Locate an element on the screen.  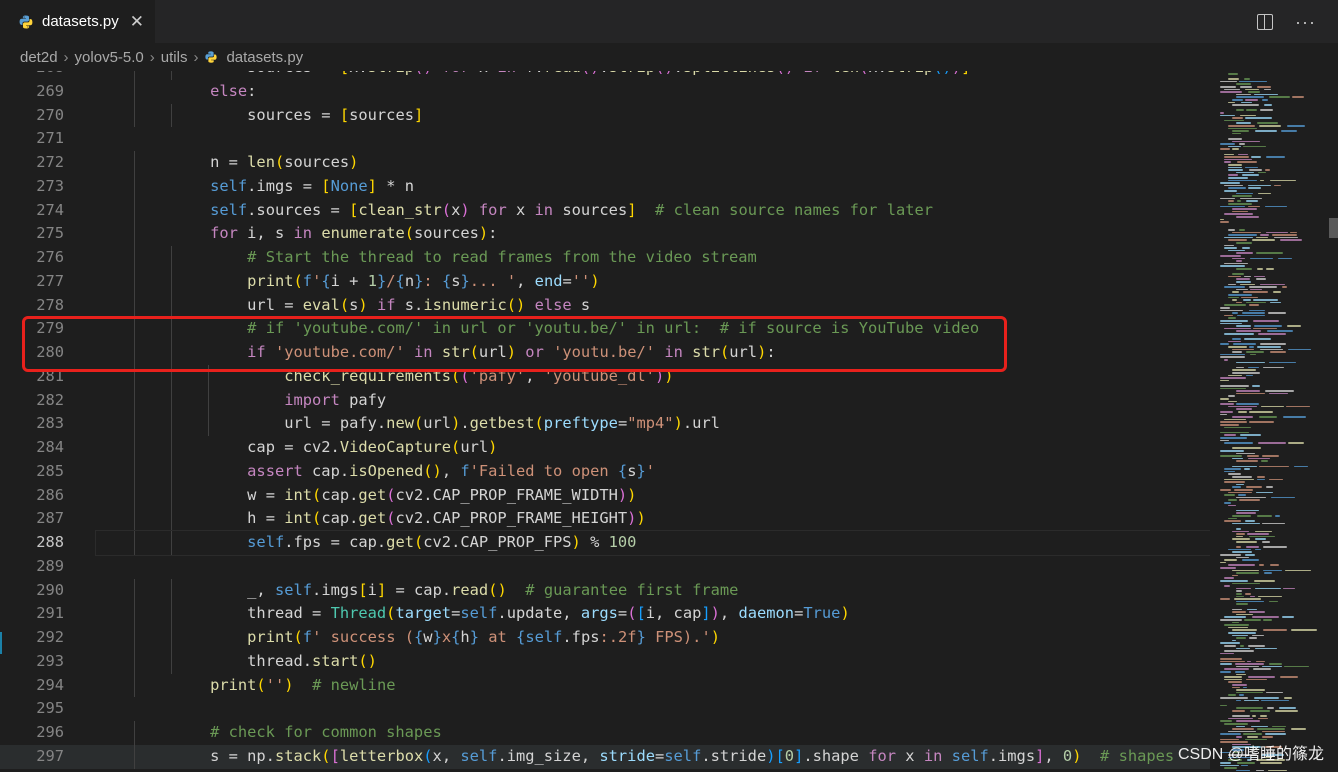
code-line: 271 is located at coordinates (605, 139).